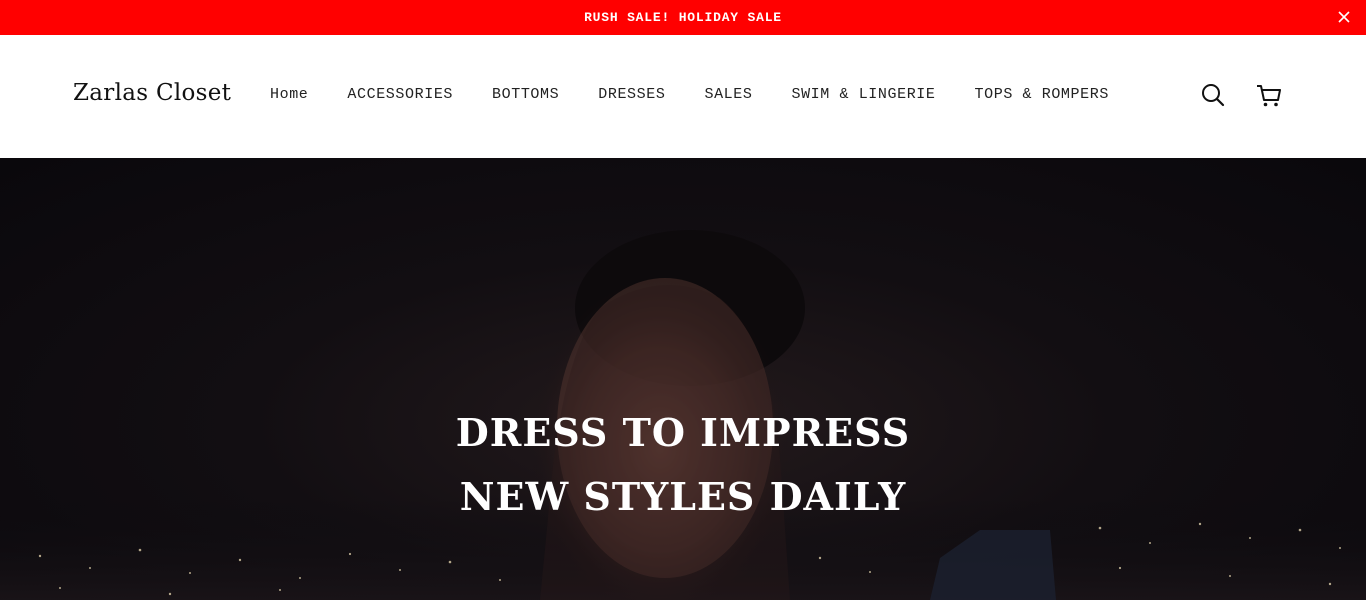  Describe the element at coordinates (1213, 95) in the screenshot. I see `search-icon` at that location.